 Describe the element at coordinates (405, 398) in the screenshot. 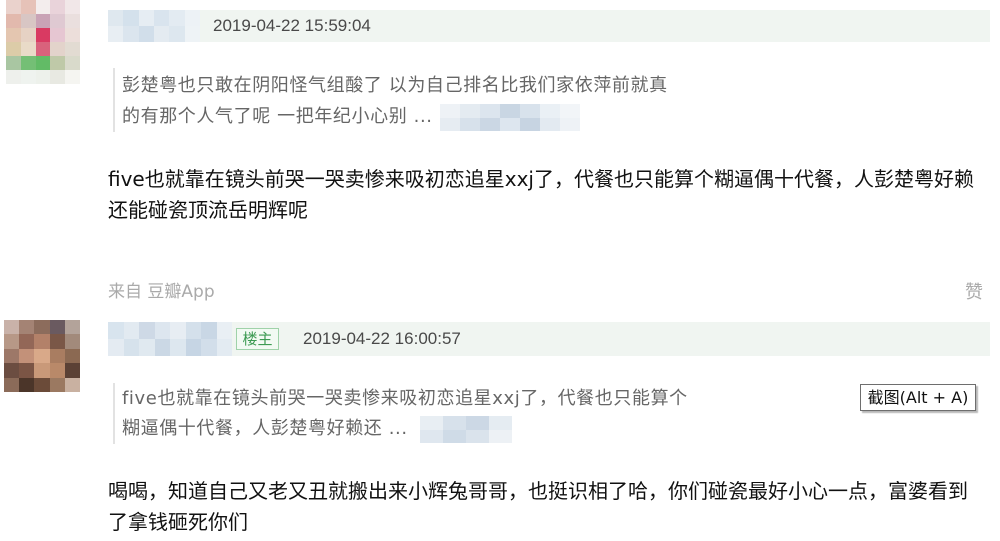

I see `quote-line: five也就靠在镜头前哭一哭卖惨来吸初恋追星xxj了，代餐也只能算个` at that location.